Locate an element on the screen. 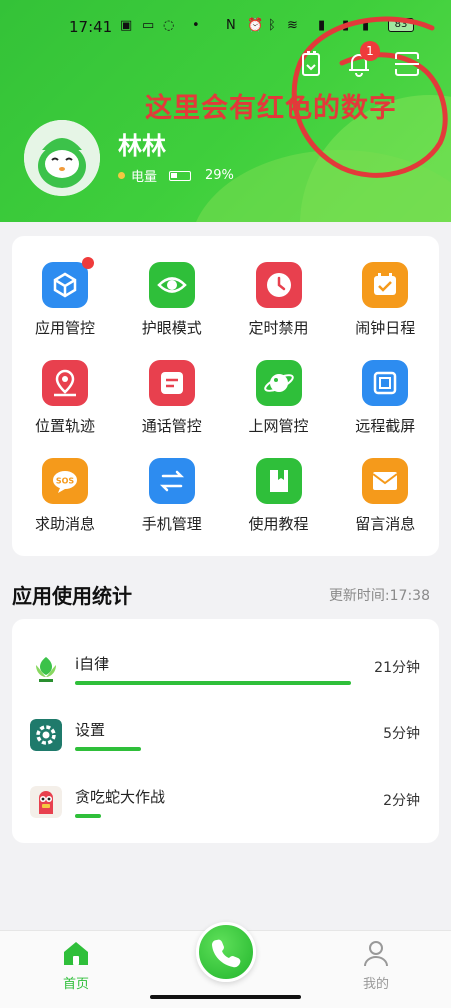  battery-level-fill is located at coordinates (174, 175).